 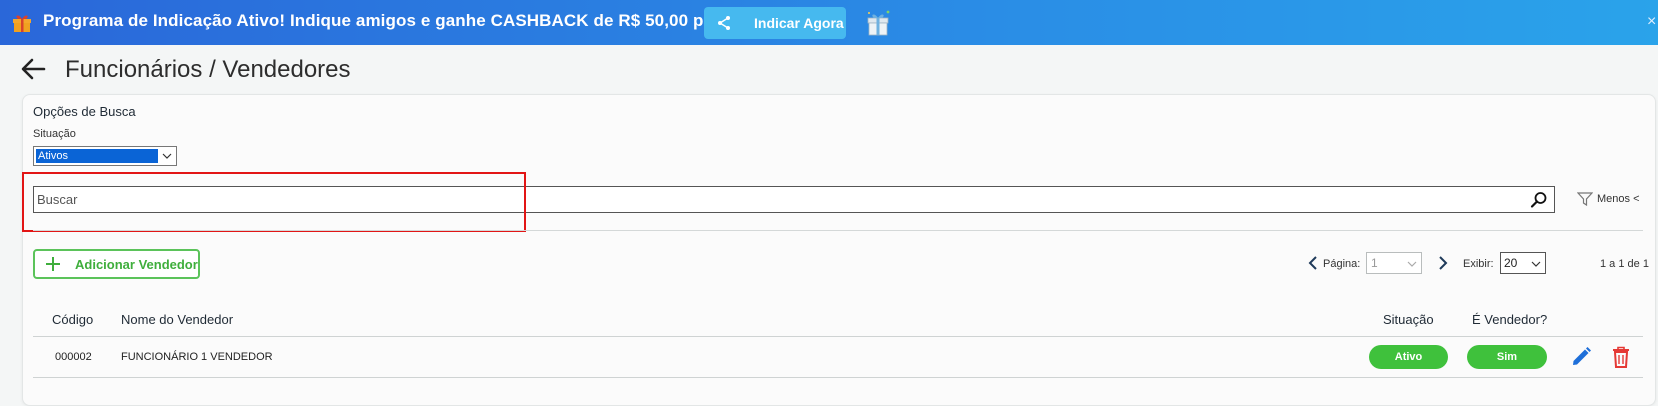 I want to click on search-input: Buscar, so click(x=794, y=199).